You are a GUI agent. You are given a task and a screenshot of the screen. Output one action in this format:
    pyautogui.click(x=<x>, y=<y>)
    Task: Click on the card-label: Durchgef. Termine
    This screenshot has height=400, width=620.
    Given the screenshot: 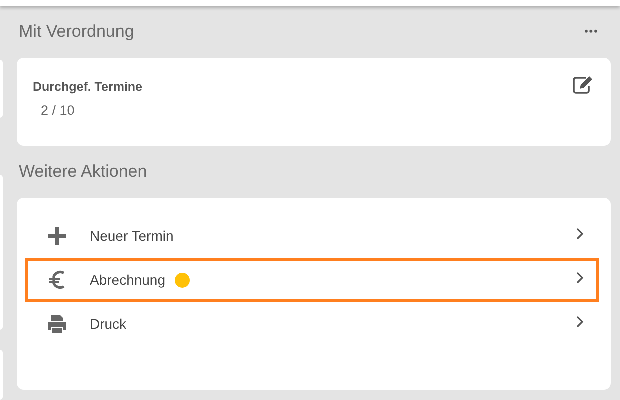 What is the action you would take?
    pyautogui.click(x=88, y=87)
    